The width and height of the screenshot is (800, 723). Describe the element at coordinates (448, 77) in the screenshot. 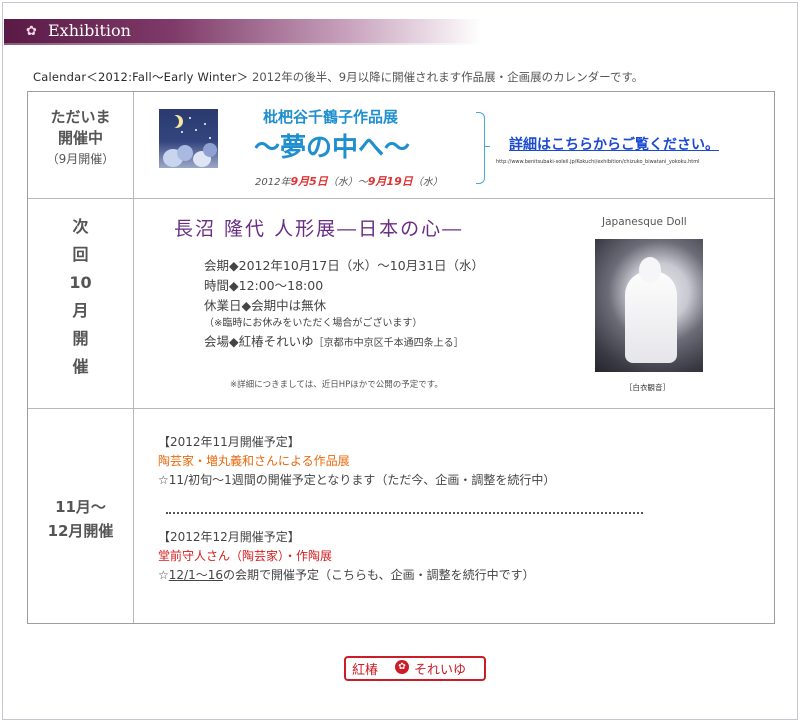

I see `calendar-description: 2012年の後半、9月以降に開催されます作品展・企画展のカレンダーです。` at that location.